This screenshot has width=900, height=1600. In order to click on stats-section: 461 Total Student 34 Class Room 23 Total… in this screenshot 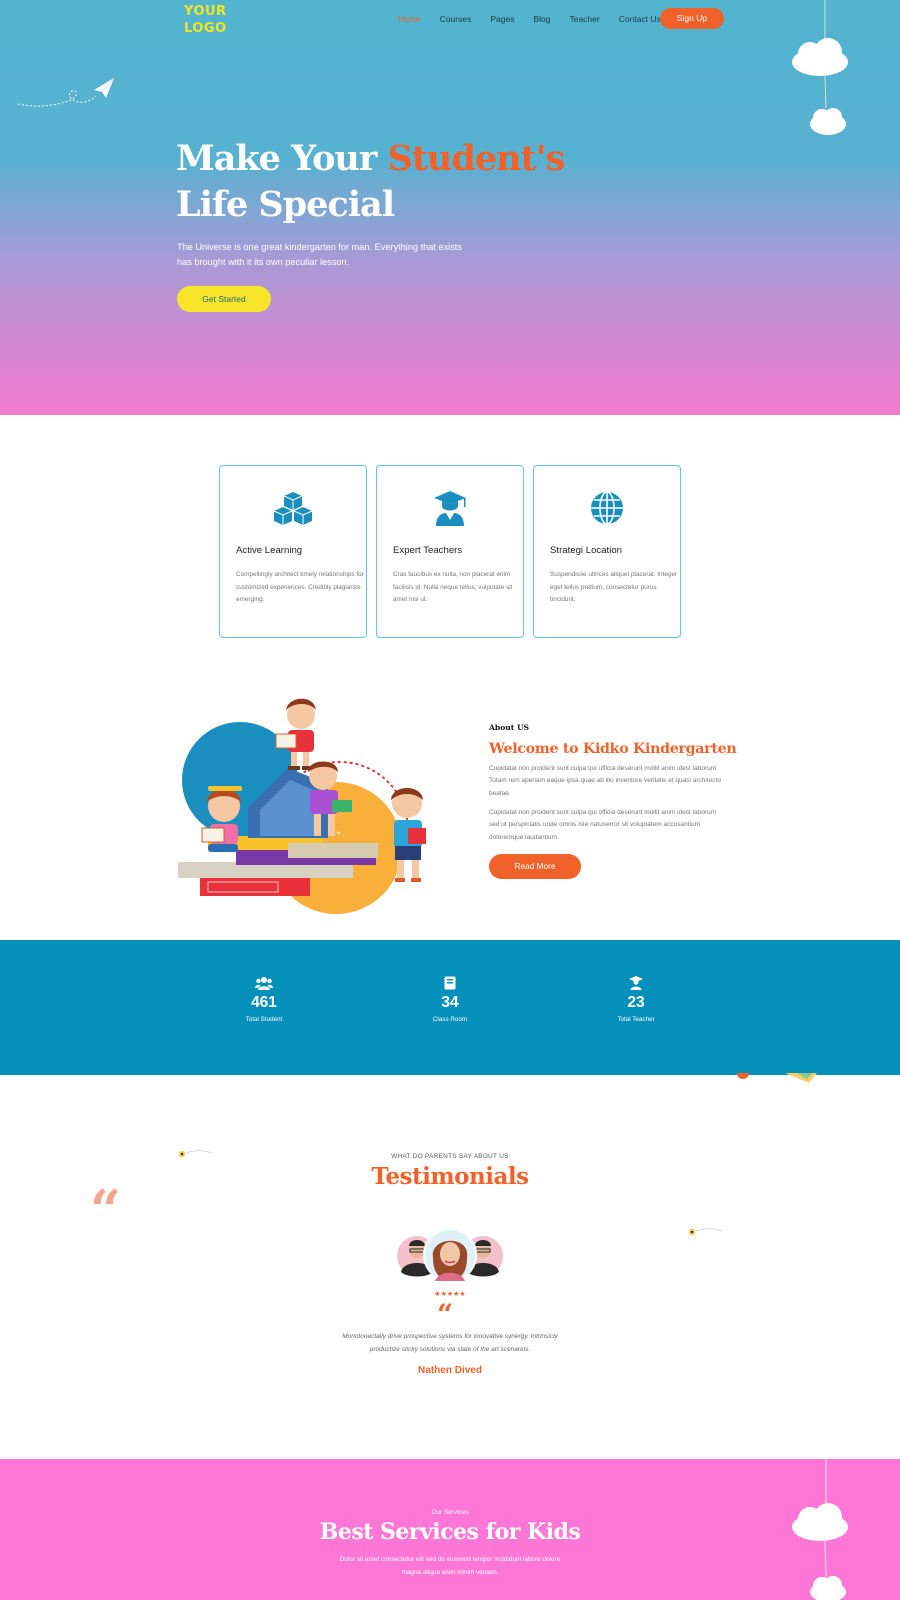, I will do `click(450, 1007)`.